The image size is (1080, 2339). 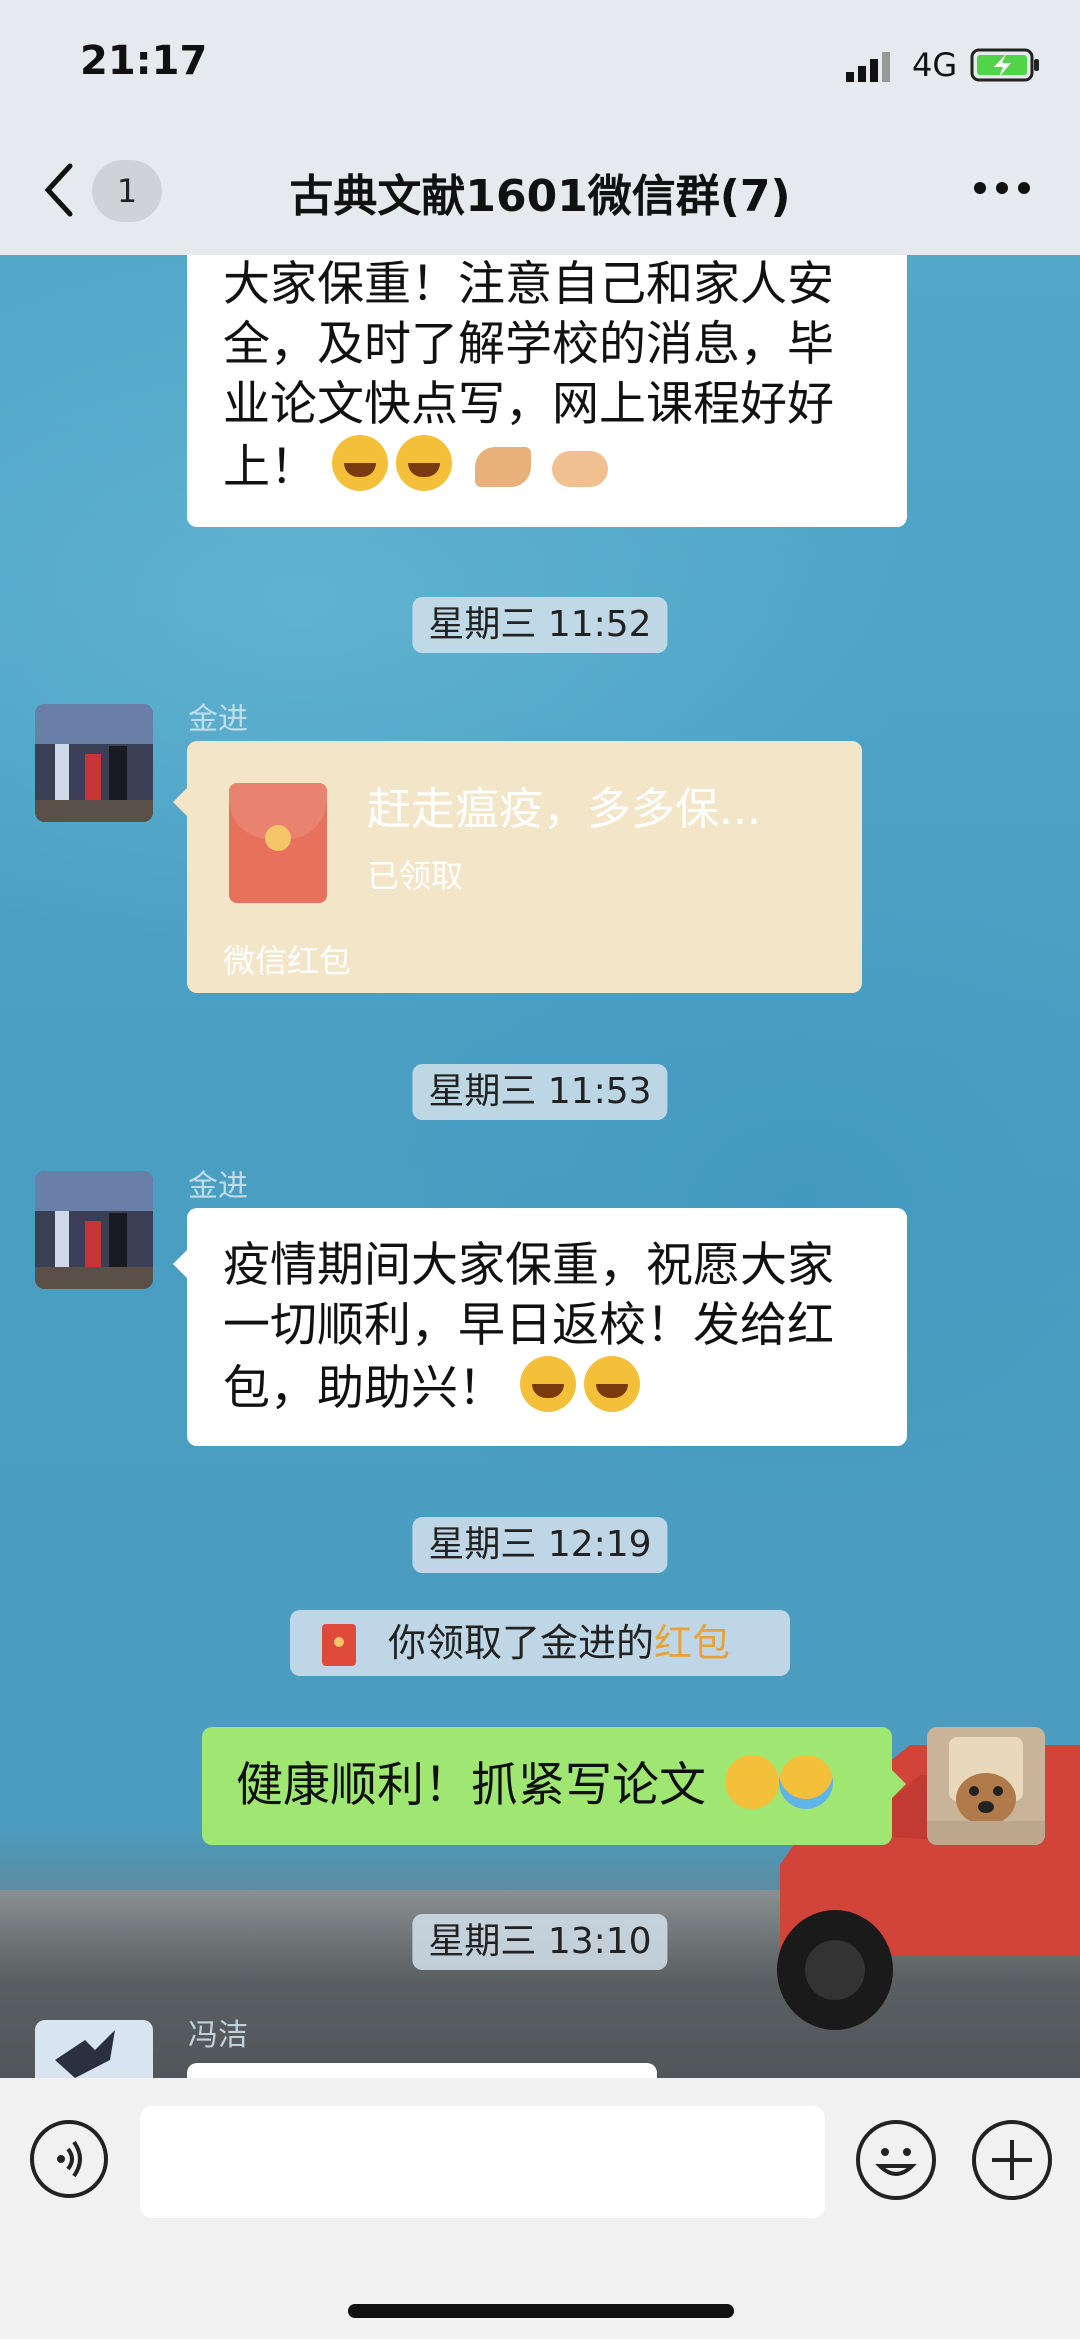 What do you see at coordinates (364, 1388) in the screenshot?
I see `message-line: 包，助助兴！` at bounding box center [364, 1388].